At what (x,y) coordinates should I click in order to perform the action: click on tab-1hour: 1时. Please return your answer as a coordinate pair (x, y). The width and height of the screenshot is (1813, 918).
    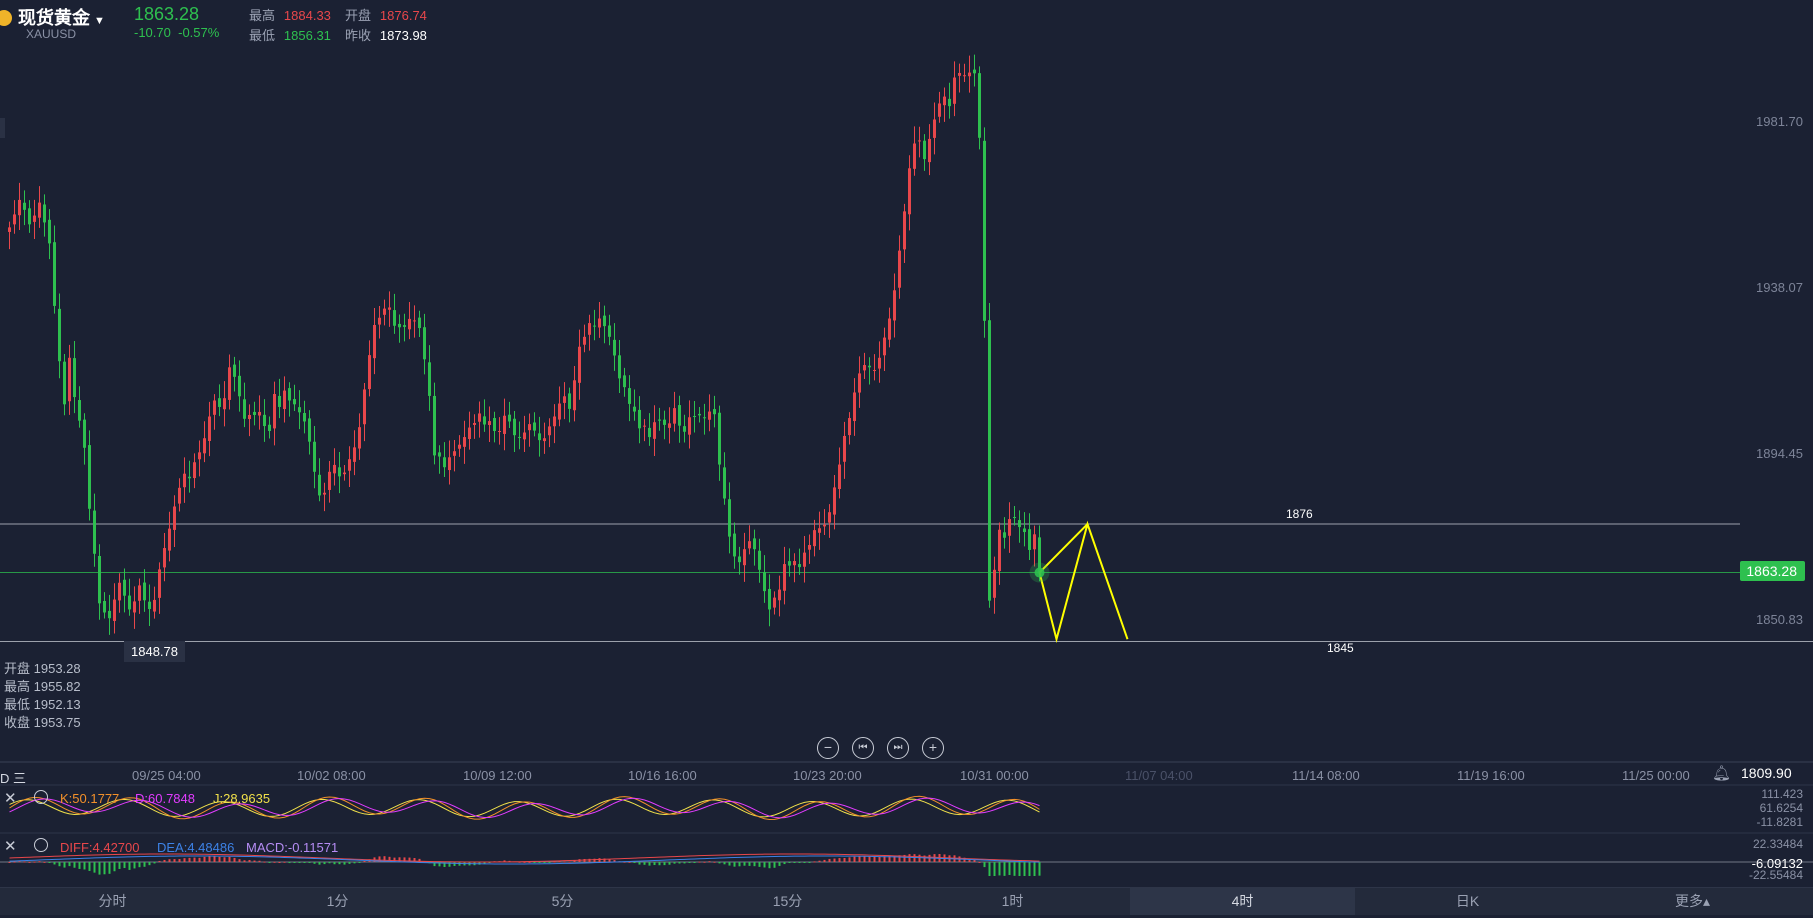
    Looking at the image, I should click on (1012, 901).